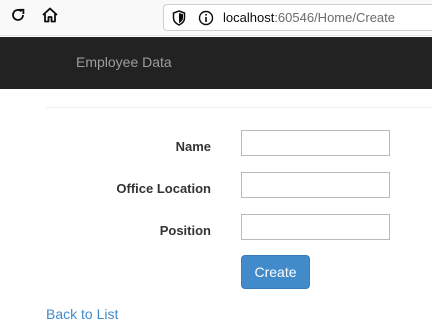  Describe the element at coordinates (124, 62) in the screenshot. I see `navbar-brand: Employee Data` at that location.